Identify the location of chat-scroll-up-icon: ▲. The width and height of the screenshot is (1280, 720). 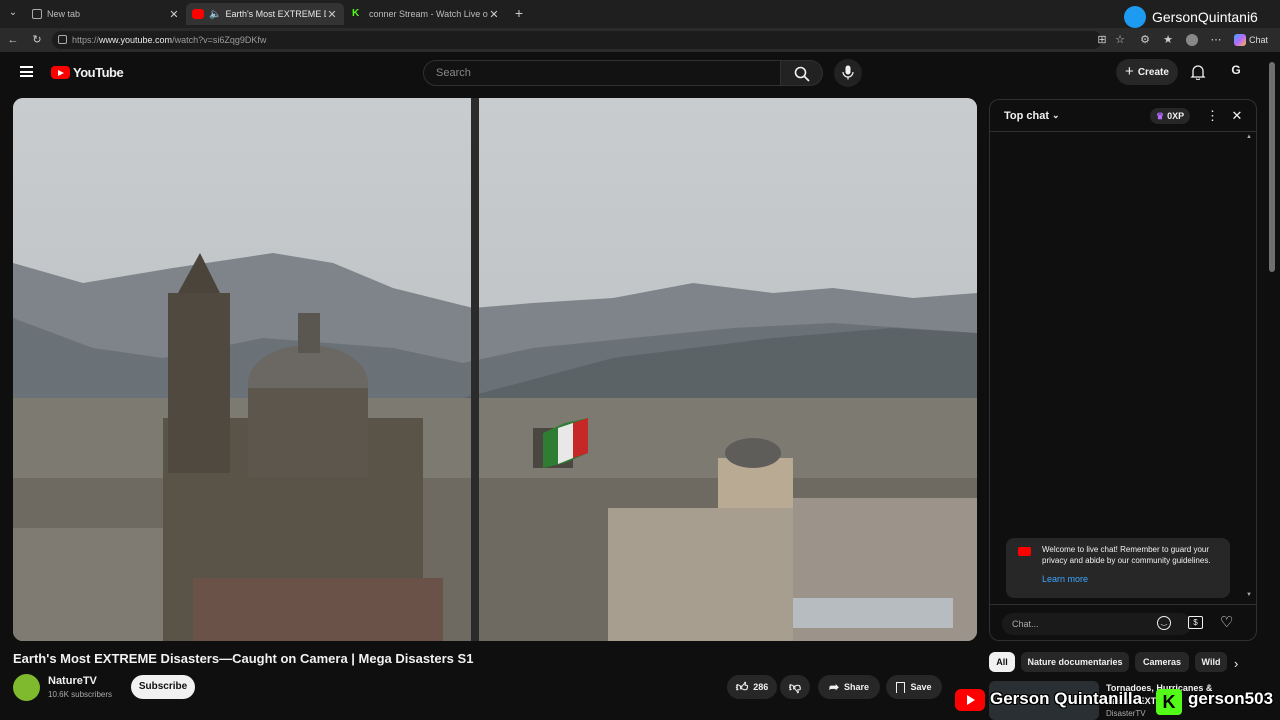
(1249, 137).